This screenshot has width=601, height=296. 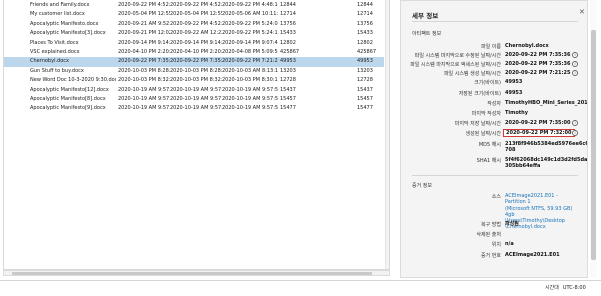 I want to click on cell-created: 2020-09-14 PM 9:14:42, so click(x=144, y=42).